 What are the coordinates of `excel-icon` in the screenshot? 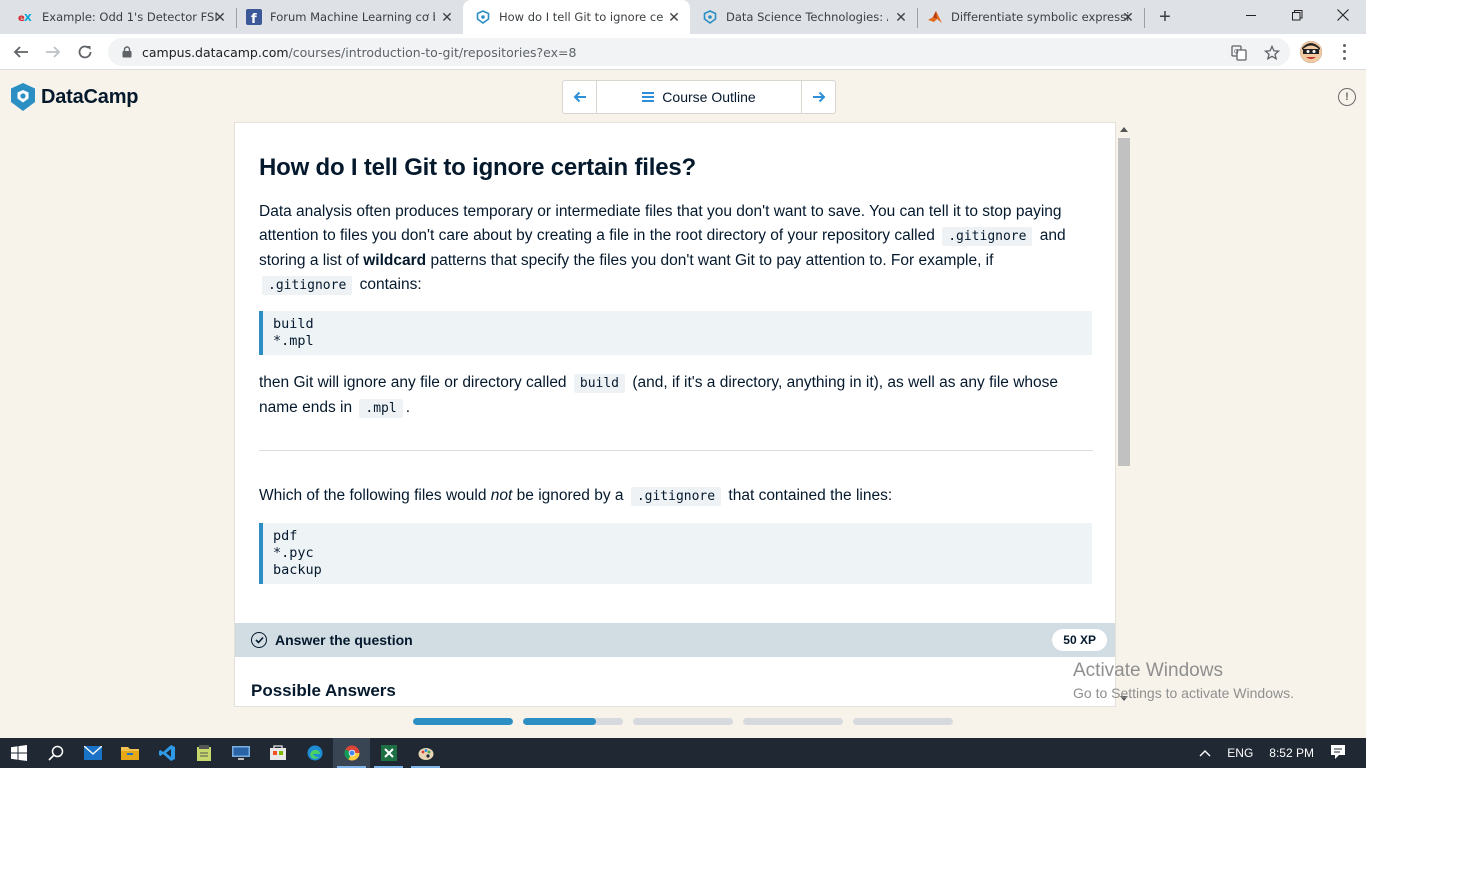 It's located at (388, 753).